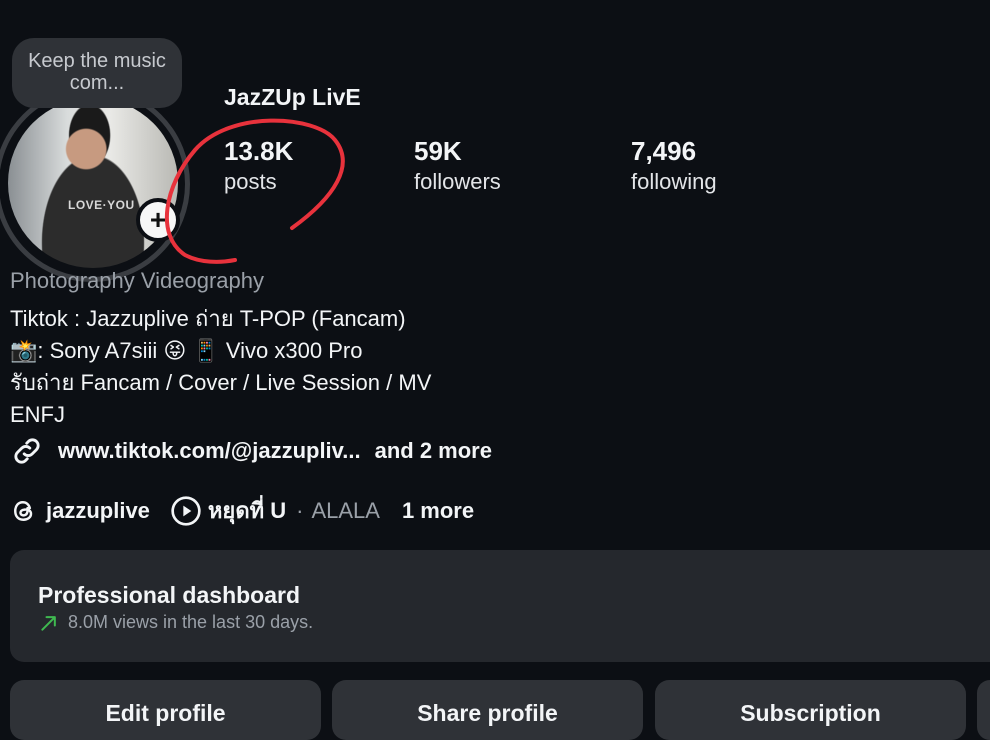 Image resolution: width=990 pixels, height=740 pixels. I want to click on stat-following-label: following, so click(674, 181).